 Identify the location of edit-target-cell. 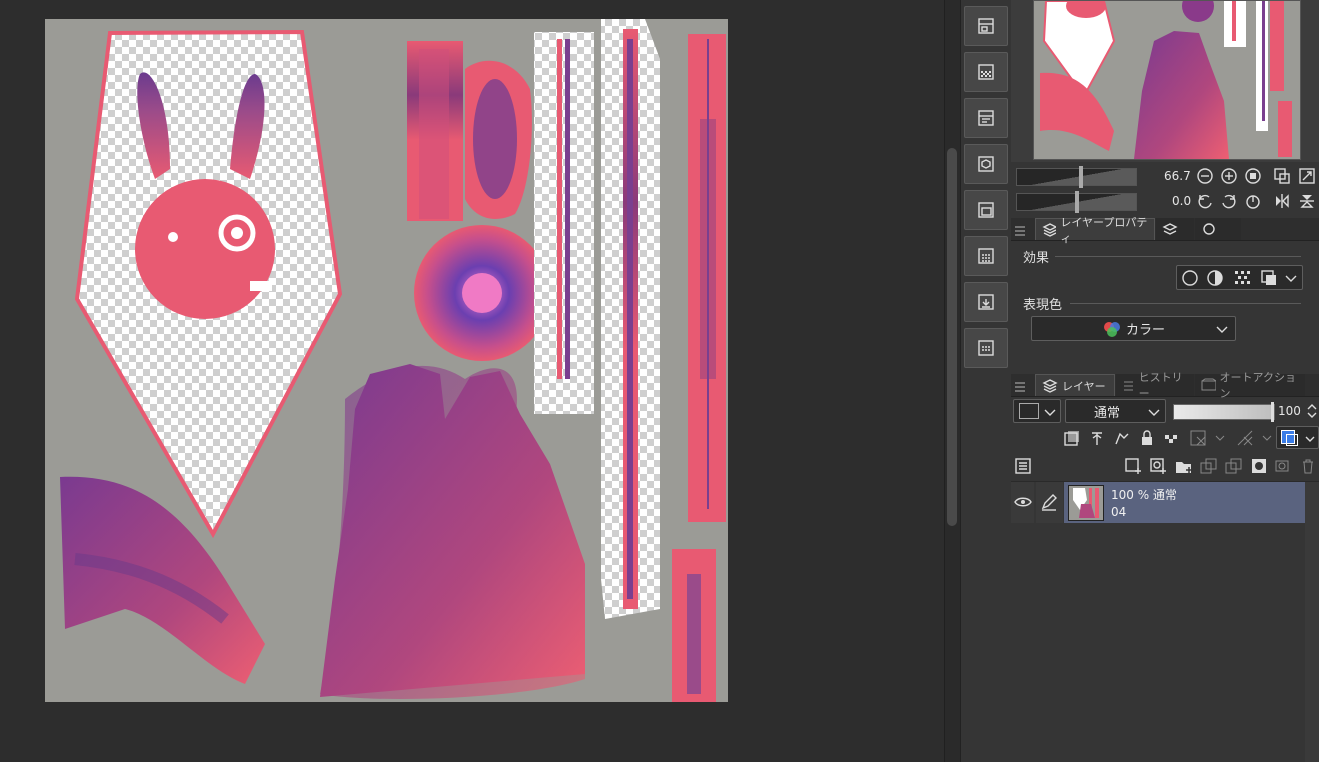
(1049, 502).